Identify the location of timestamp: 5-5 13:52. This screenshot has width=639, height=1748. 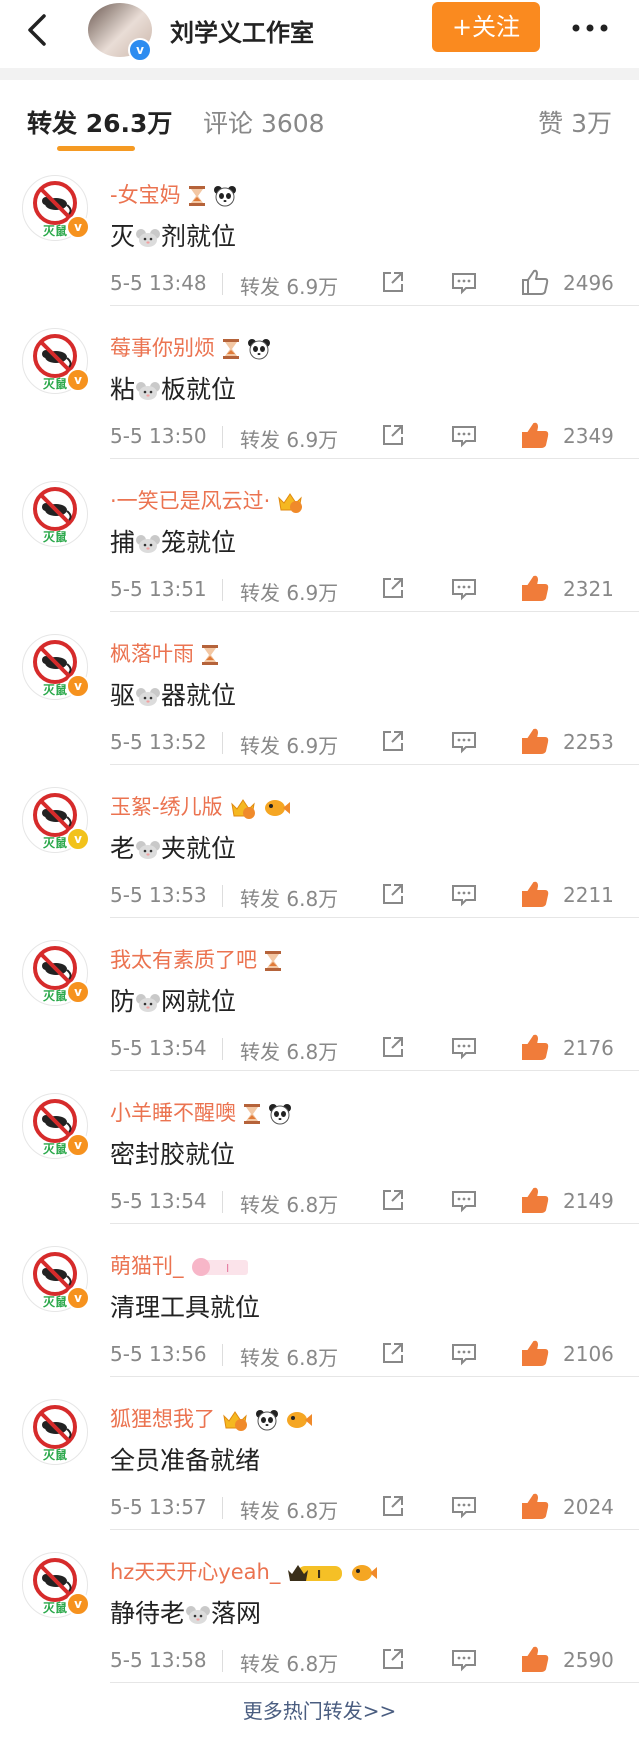
(158, 742).